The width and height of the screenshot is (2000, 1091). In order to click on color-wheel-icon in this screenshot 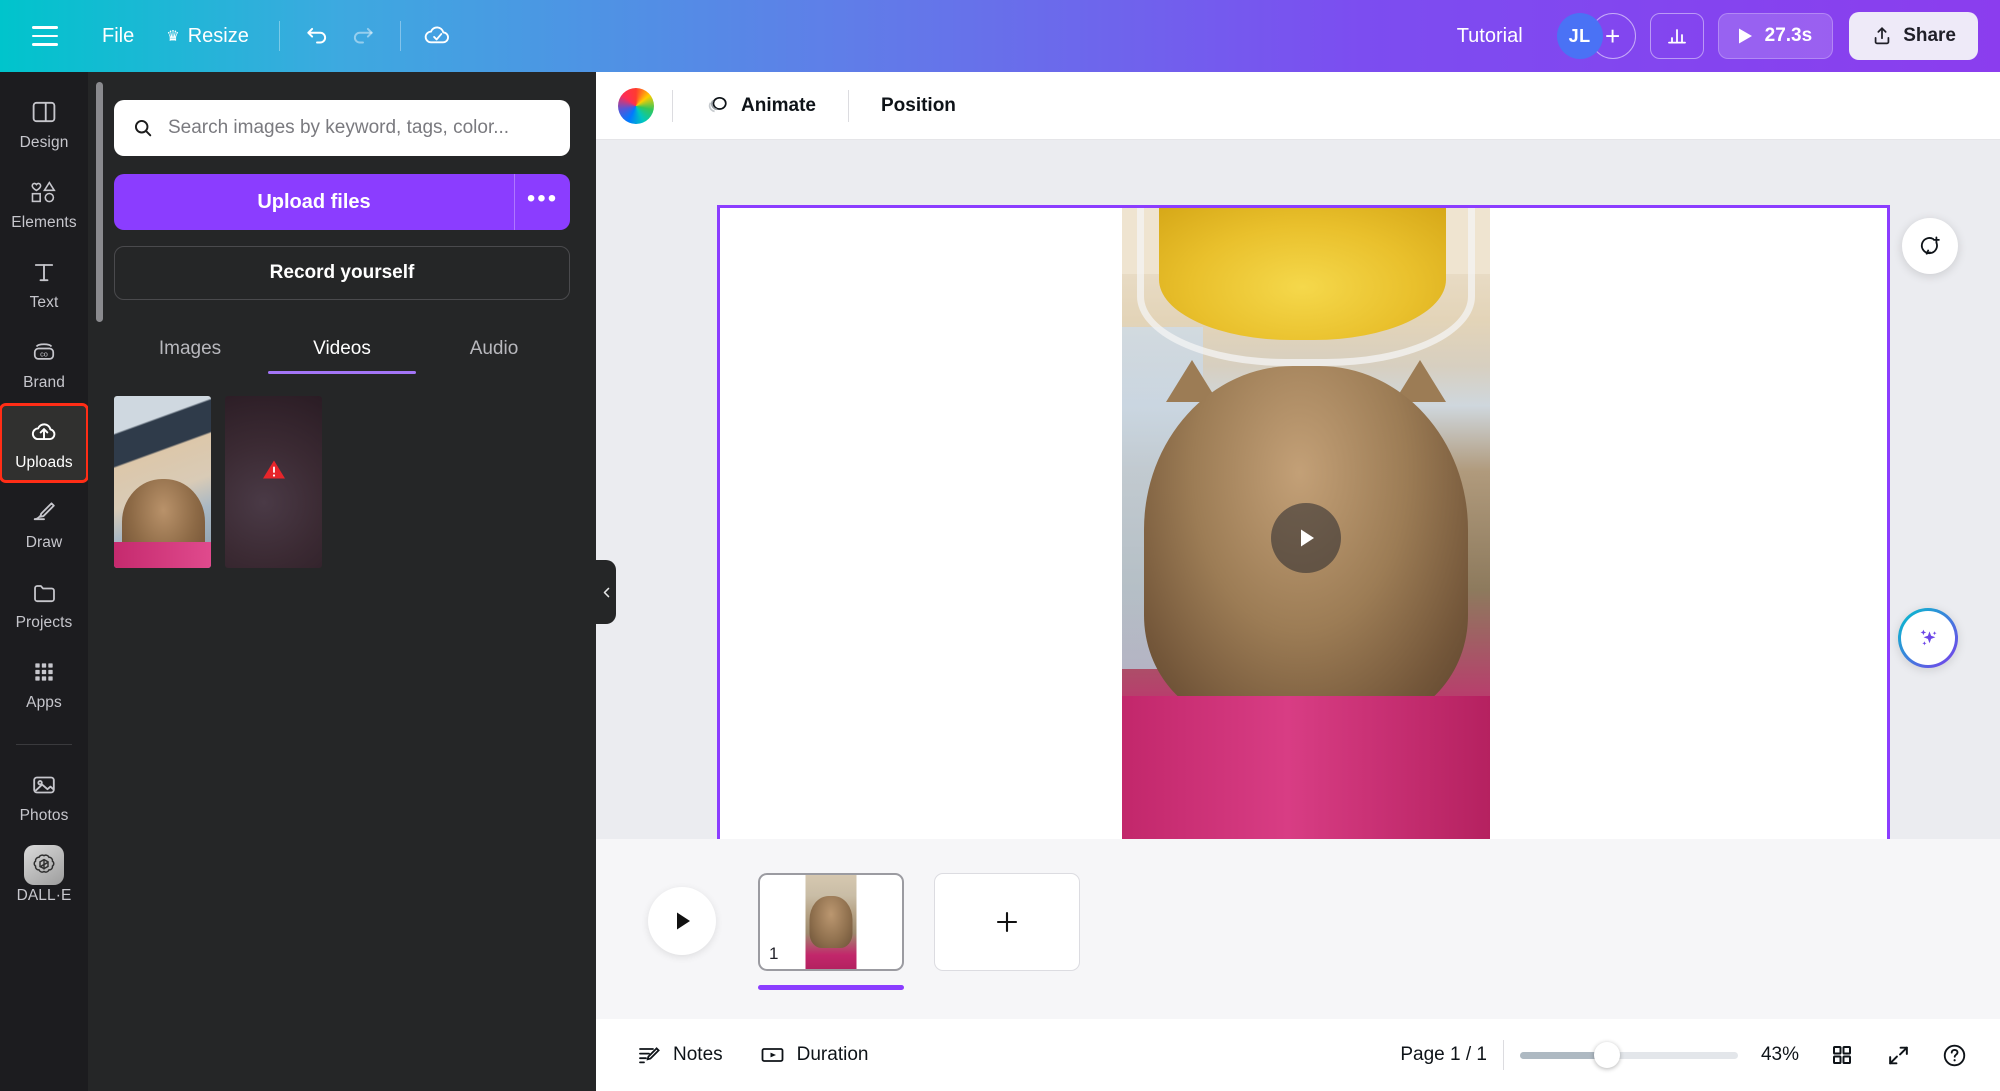, I will do `click(636, 105)`.